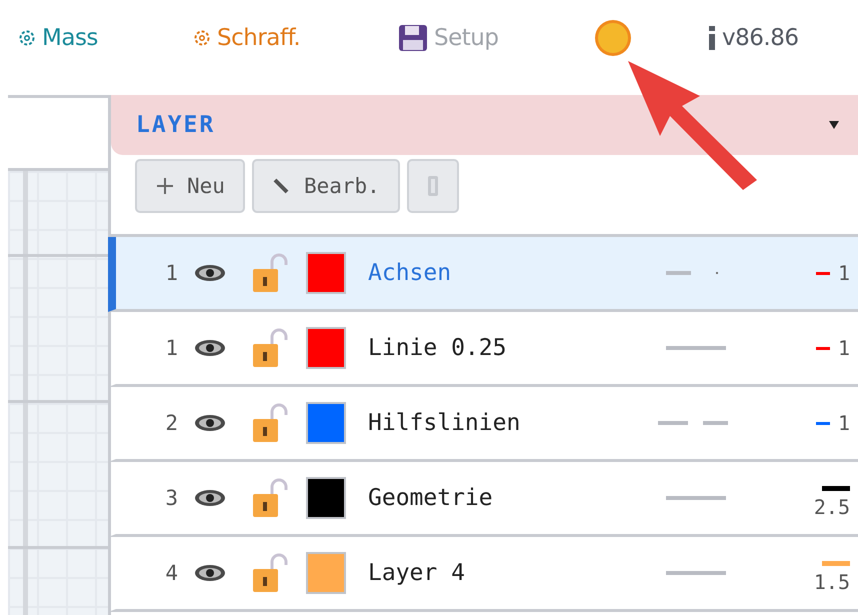 The height and width of the screenshot is (615, 858). Describe the element at coordinates (438, 348) in the screenshot. I see `layer-name: Linie 0.25` at that location.